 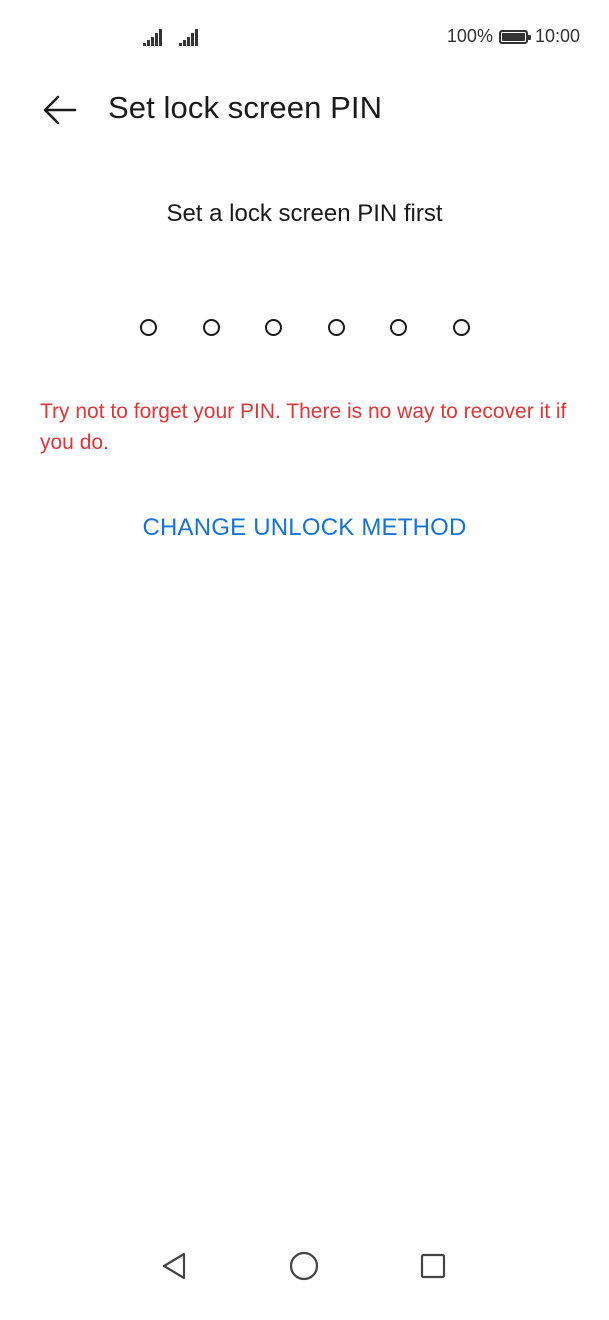 I want to click on status-right: 100% 10:00, so click(x=513, y=36).